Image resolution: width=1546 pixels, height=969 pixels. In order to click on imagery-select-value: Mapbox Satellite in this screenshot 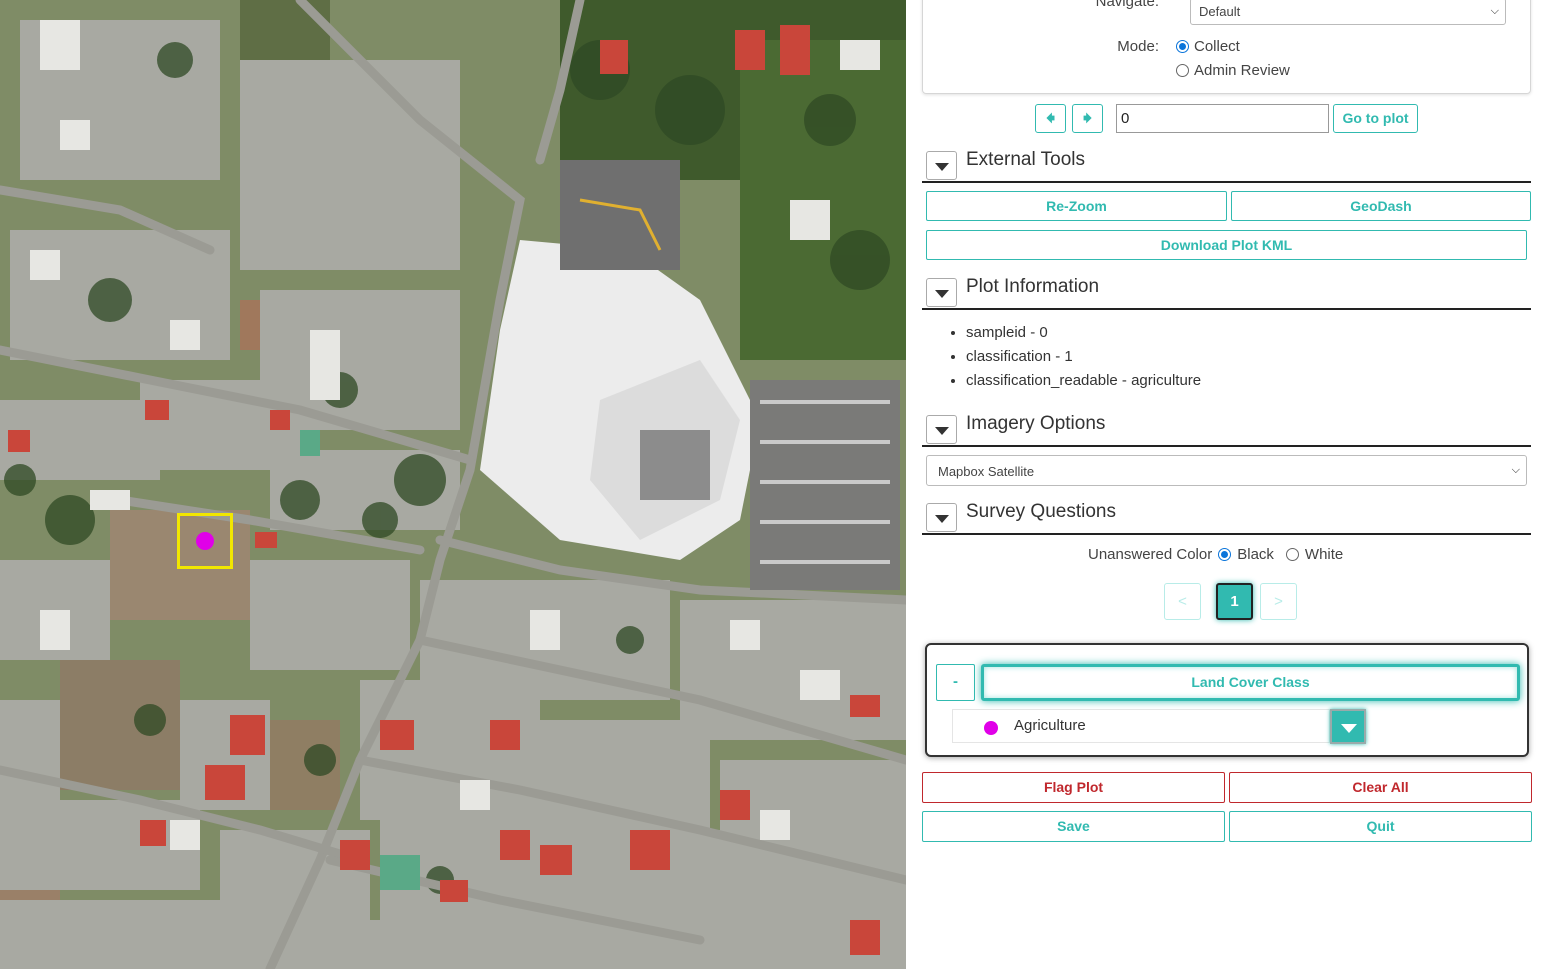, I will do `click(986, 471)`.